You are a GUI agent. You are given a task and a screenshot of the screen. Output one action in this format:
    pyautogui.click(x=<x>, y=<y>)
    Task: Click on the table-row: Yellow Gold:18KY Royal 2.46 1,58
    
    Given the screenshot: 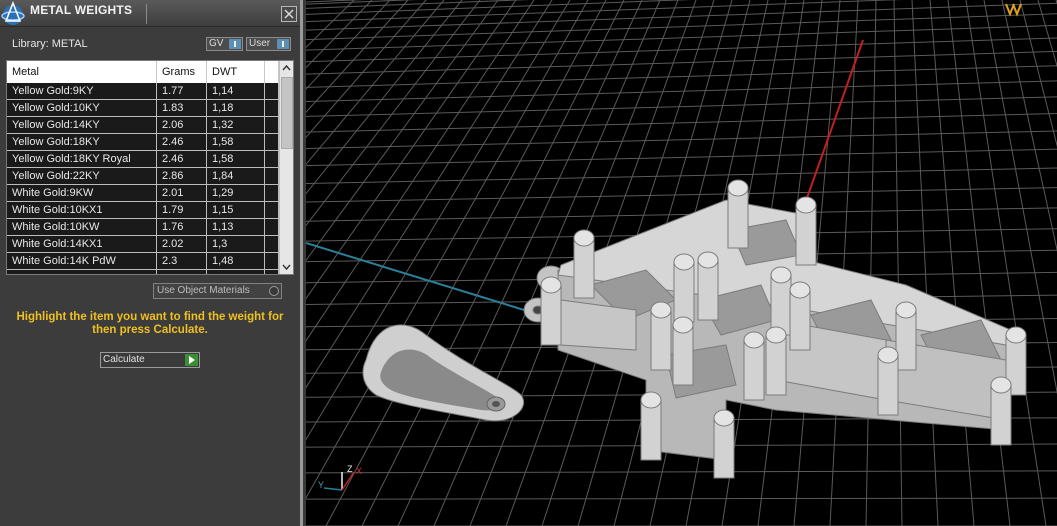 What is the action you would take?
    pyautogui.click(x=143, y=159)
    